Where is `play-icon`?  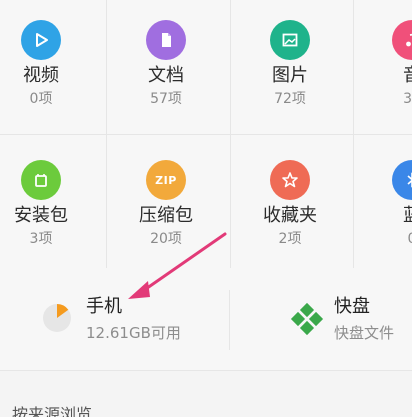
play-icon is located at coordinates (42, 40).